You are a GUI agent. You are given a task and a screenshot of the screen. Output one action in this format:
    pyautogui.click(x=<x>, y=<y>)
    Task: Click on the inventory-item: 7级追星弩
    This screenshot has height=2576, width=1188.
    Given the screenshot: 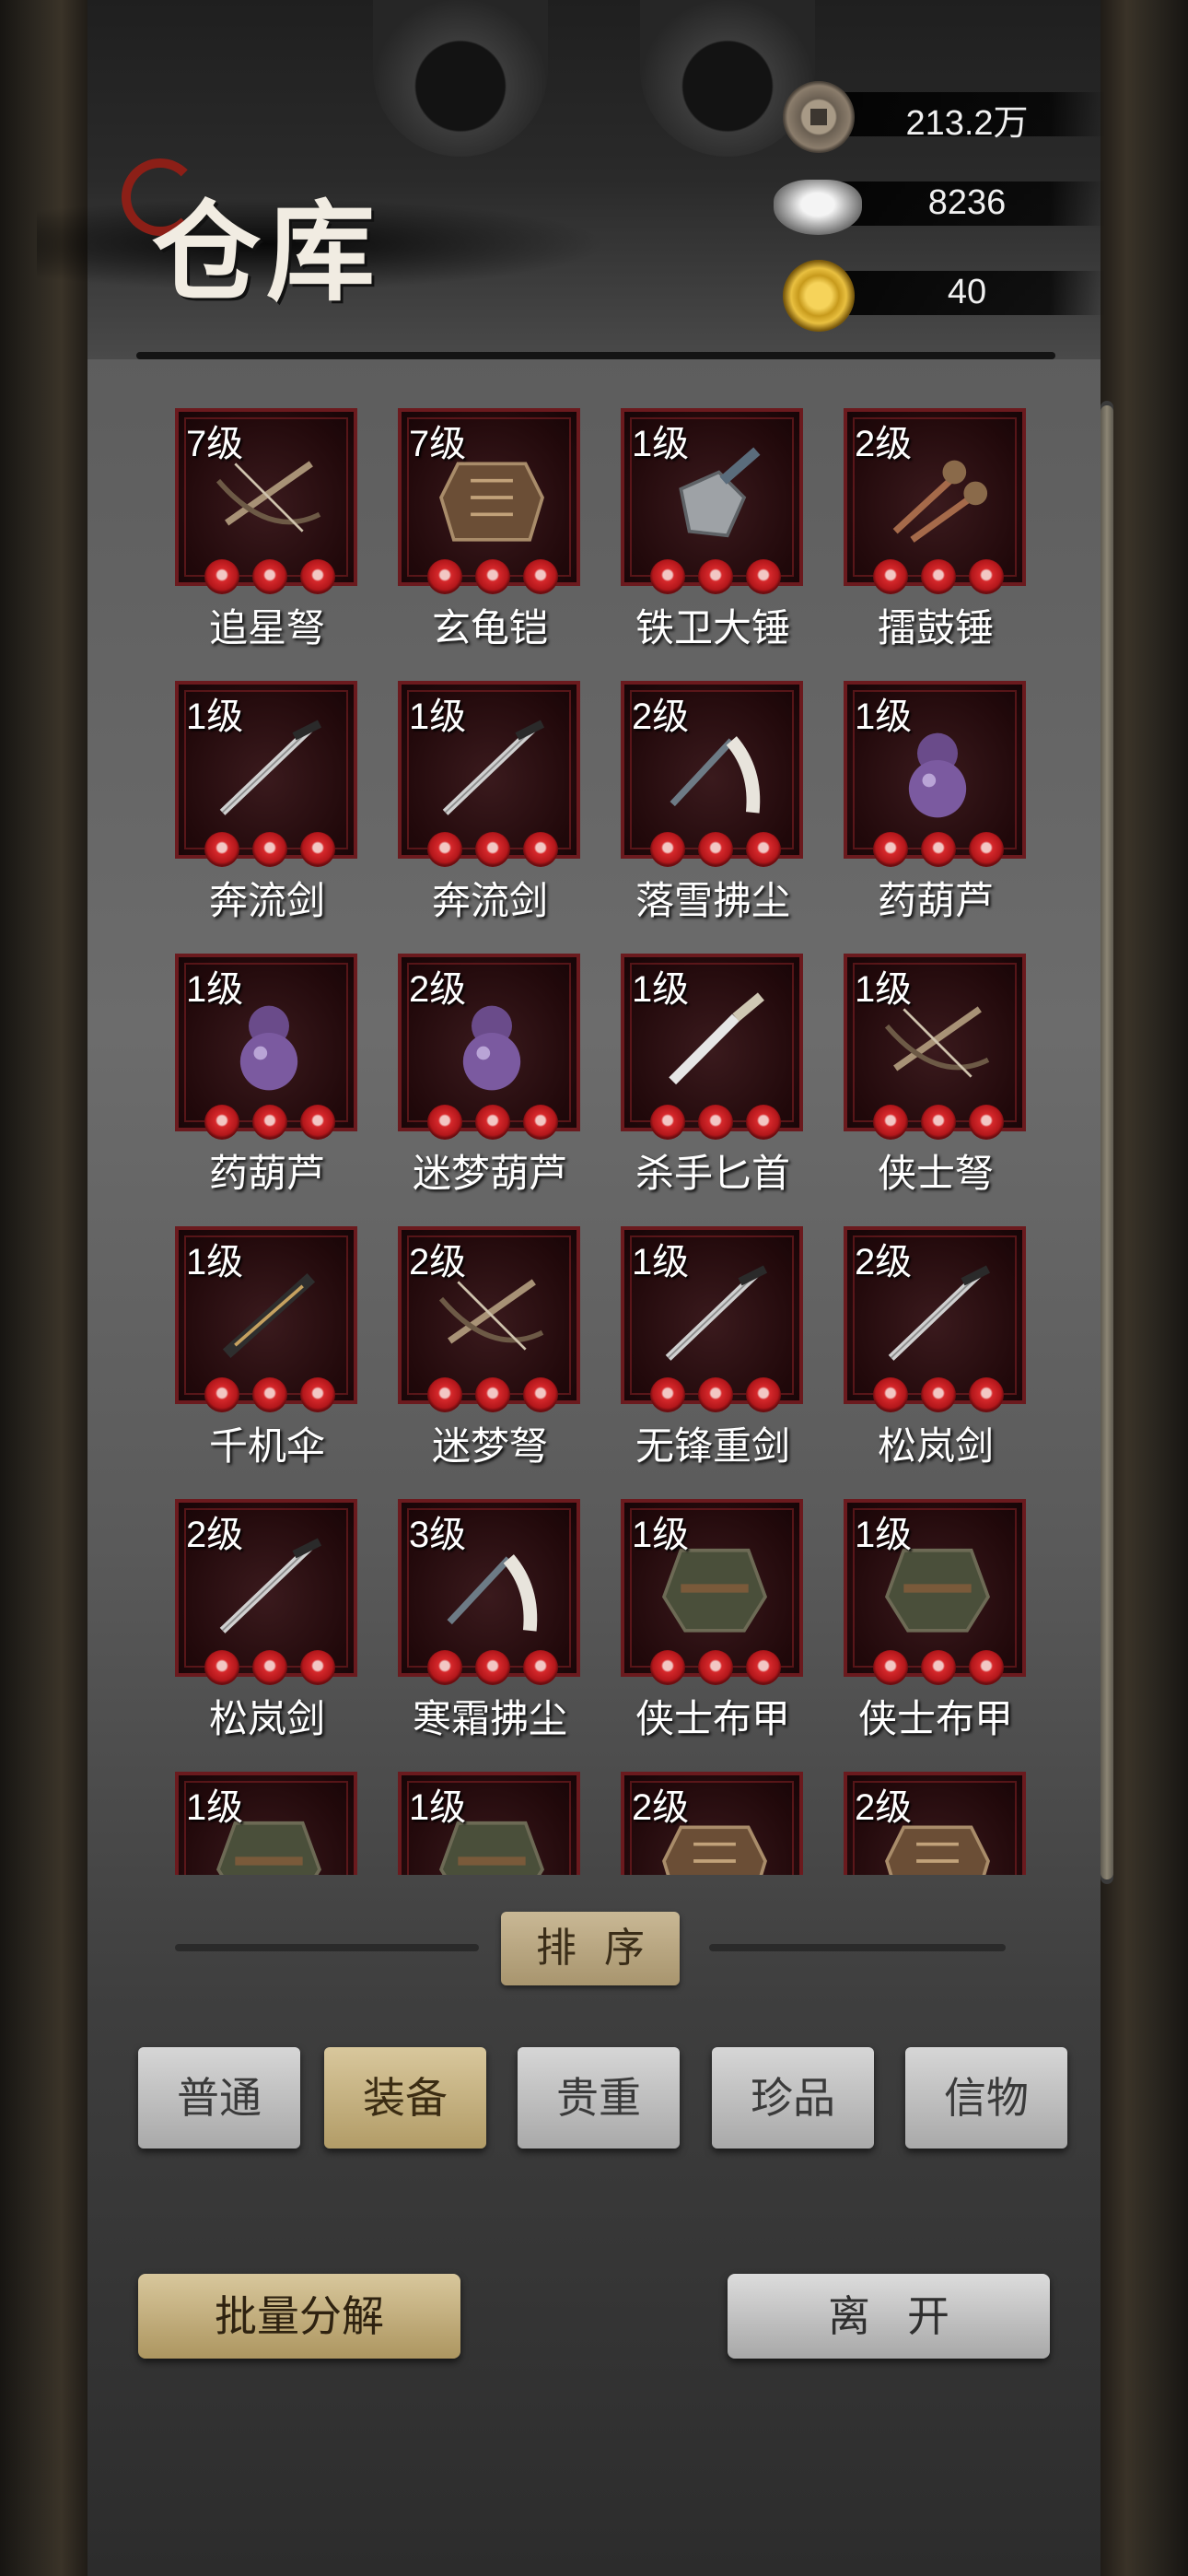 What is the action you would take?
    pyautogui.click(x=267, y=537)
    